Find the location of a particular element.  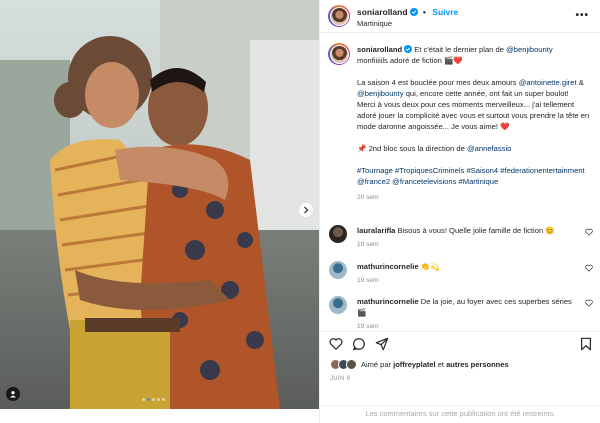

liked-by-others-link: autres personnes is located at coordinates (477, 364).